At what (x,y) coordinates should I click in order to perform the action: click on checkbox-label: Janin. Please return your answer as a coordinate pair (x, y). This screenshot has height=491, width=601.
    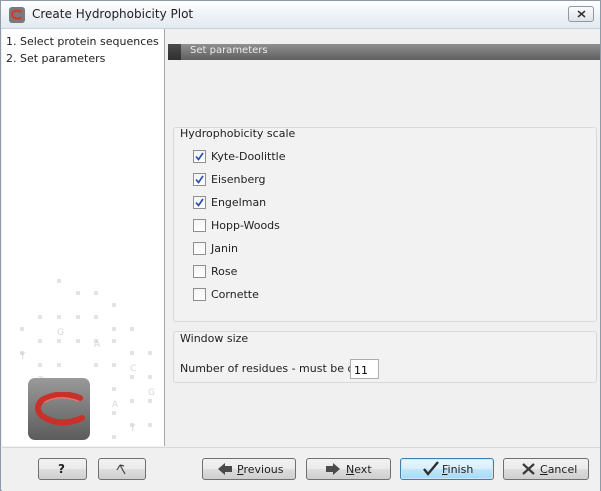
    Looking at the image, I should click on (224, 248).